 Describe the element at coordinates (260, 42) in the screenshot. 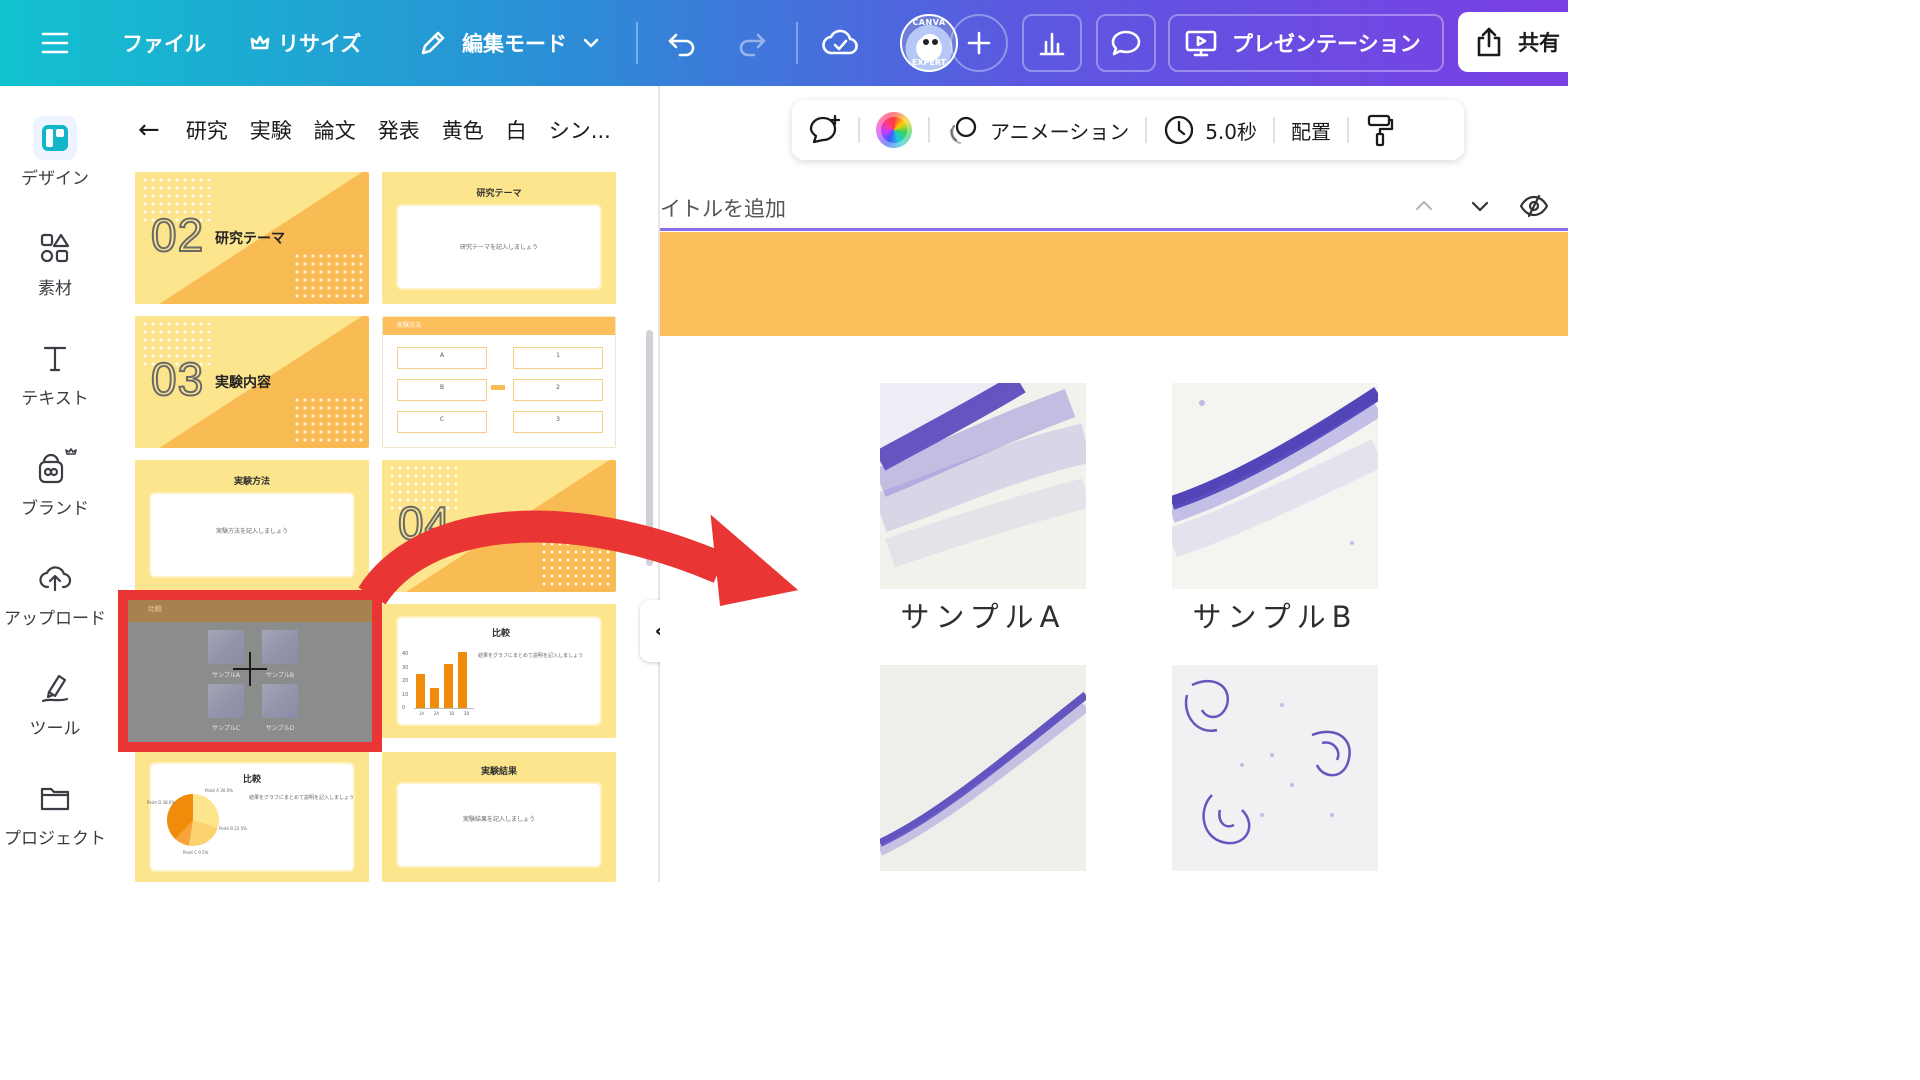

I see `crown-icon` at that location.